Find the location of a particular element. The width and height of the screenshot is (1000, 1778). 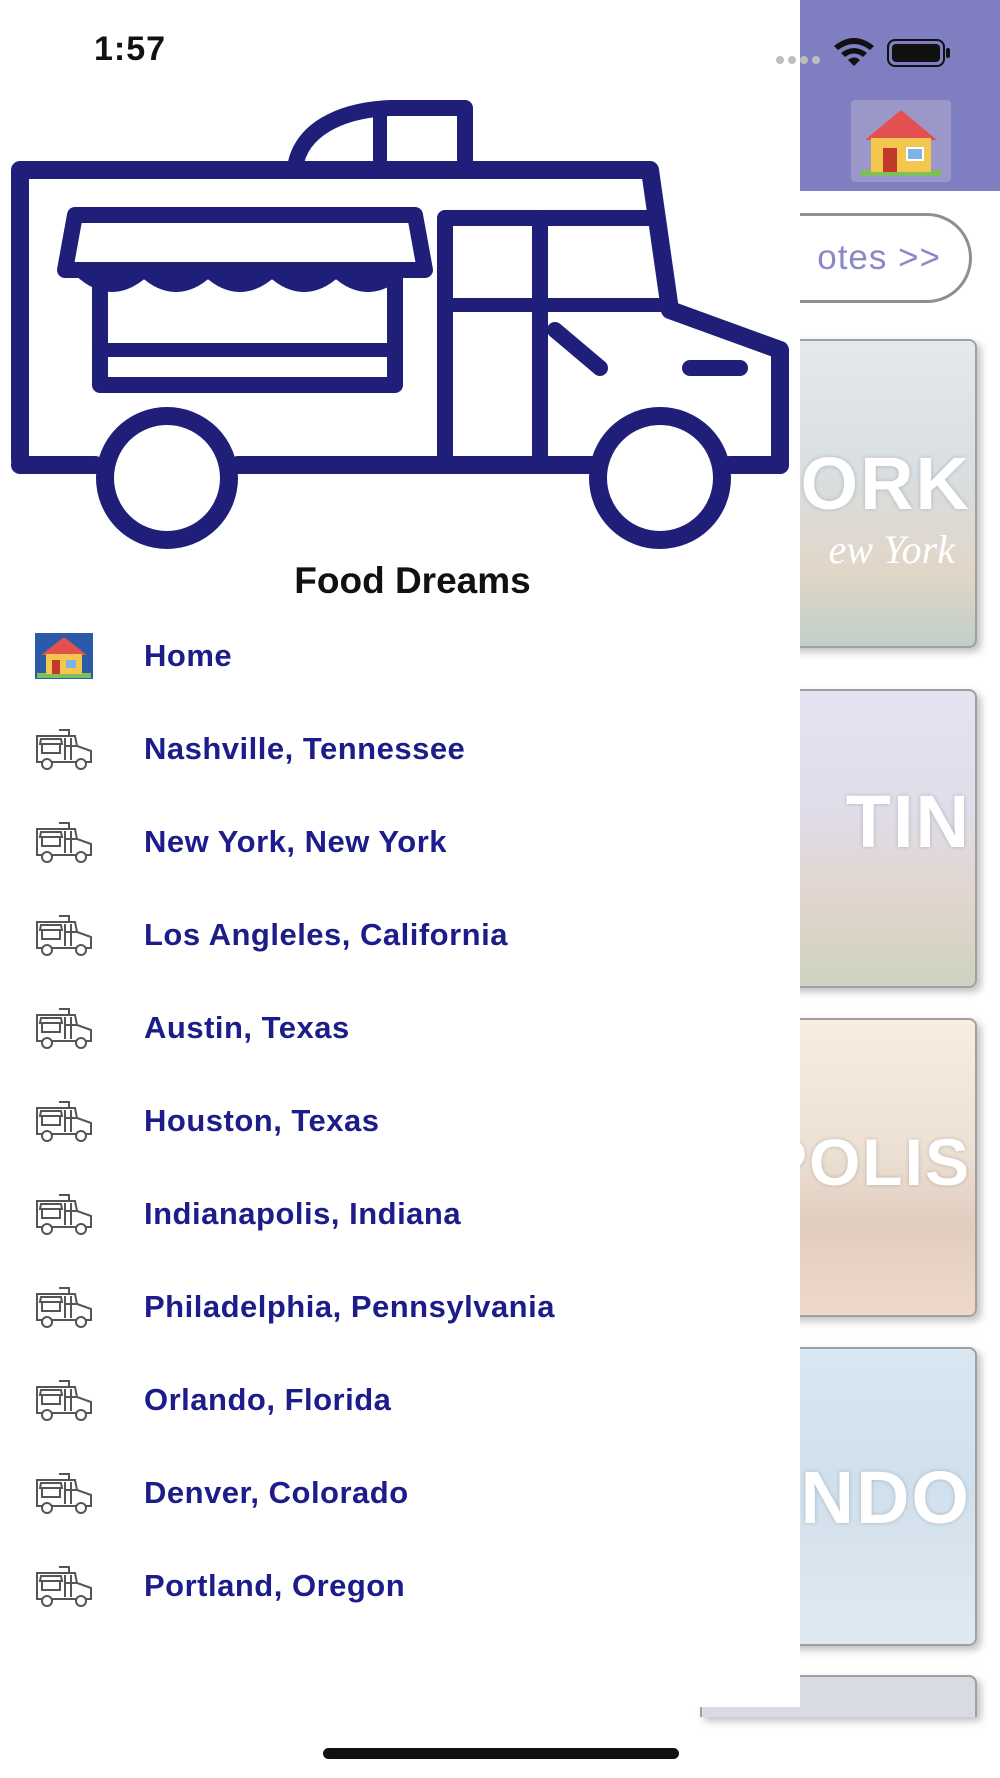

city-card-title: NDO is located at coordinates (885, 1497).